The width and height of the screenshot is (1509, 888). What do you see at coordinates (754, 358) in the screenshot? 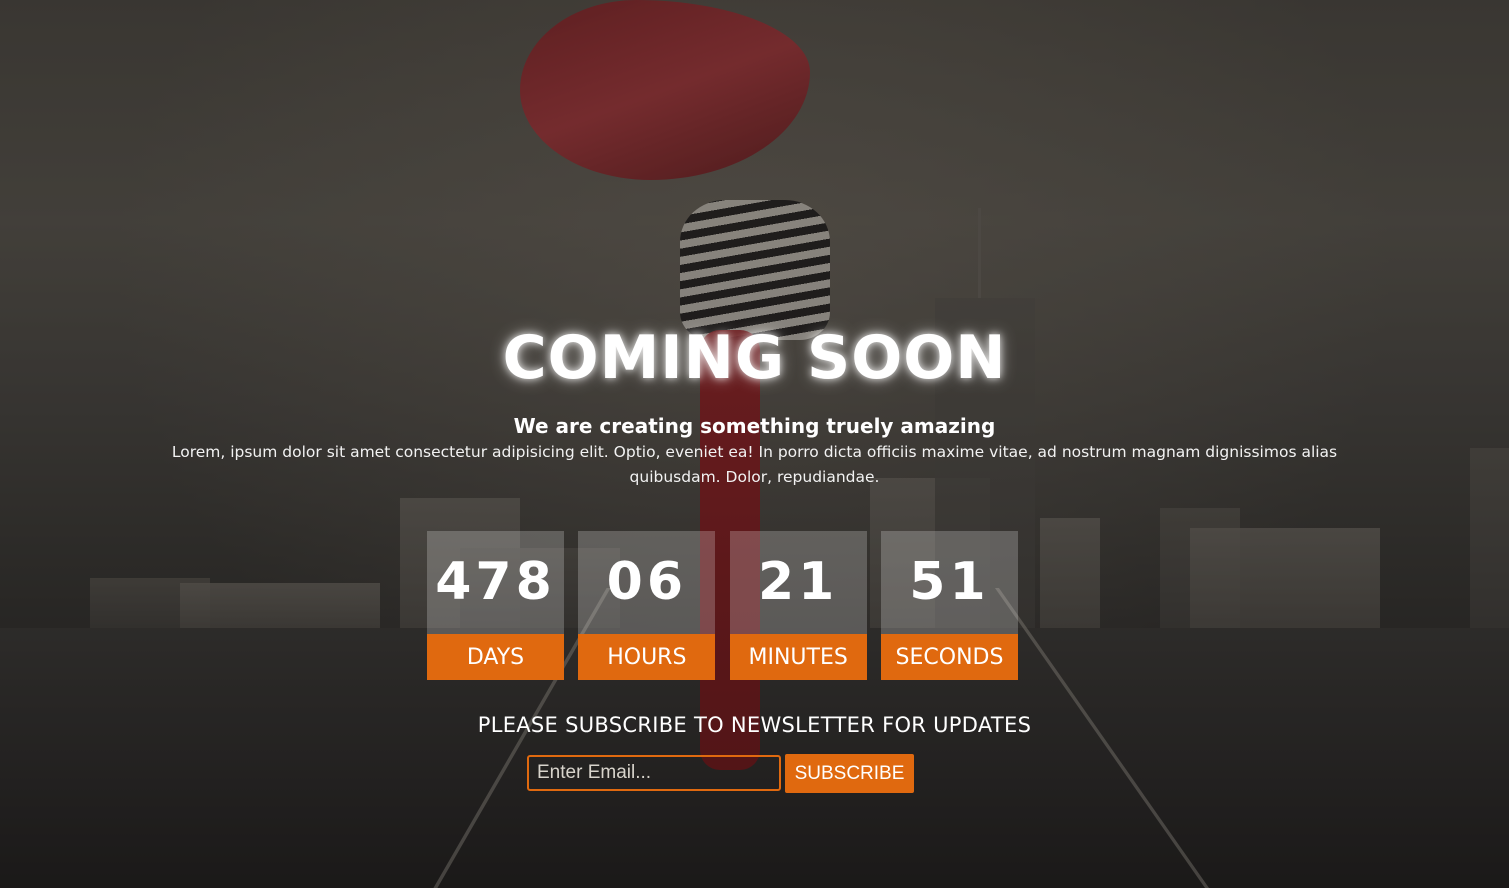
I see `page-title: COMING SOON` at bounding box center [754, 358].